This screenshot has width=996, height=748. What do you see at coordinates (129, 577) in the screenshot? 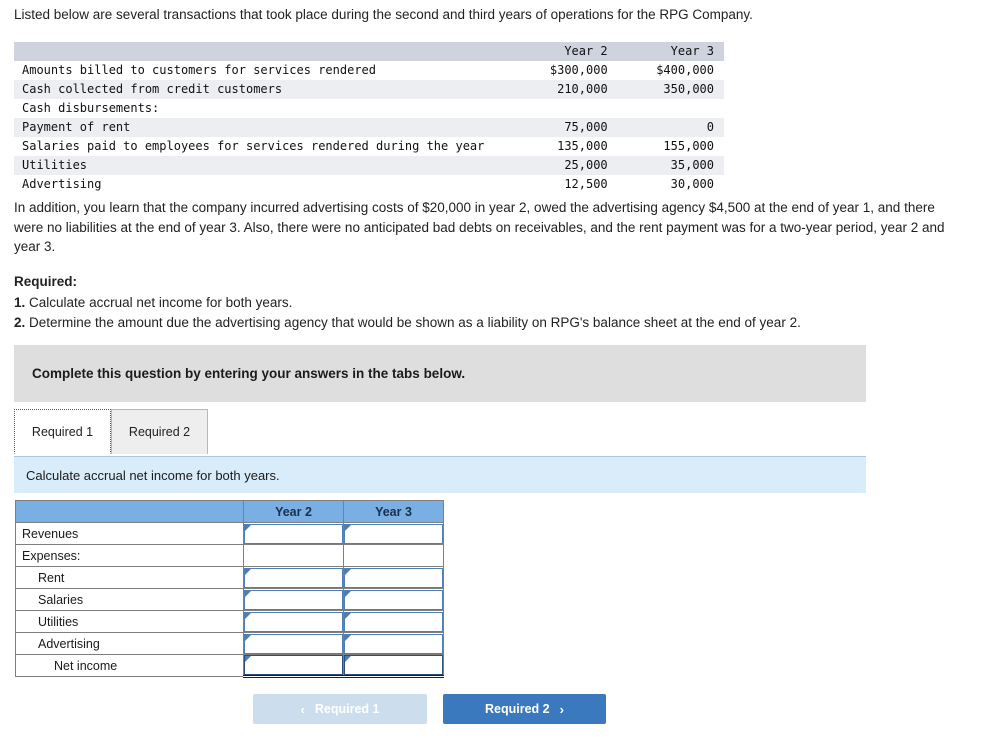
I see `answer-row-label-rent: Rent` at bounding box center [129, 577].